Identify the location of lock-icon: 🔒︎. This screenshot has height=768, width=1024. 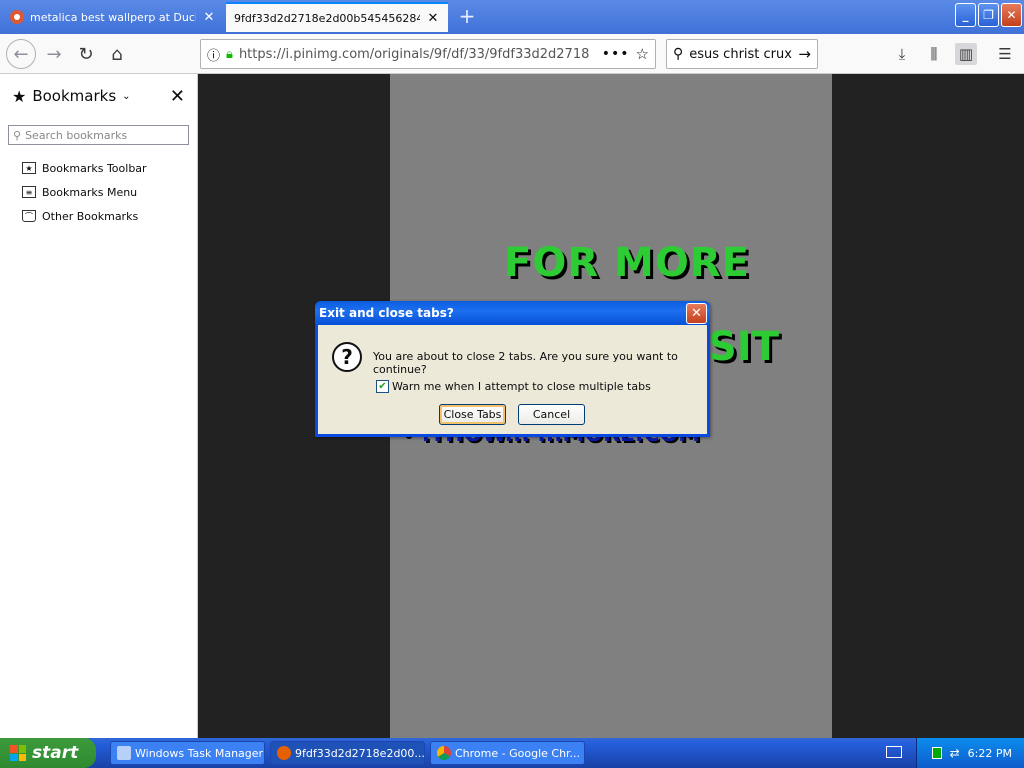
(229, 54).